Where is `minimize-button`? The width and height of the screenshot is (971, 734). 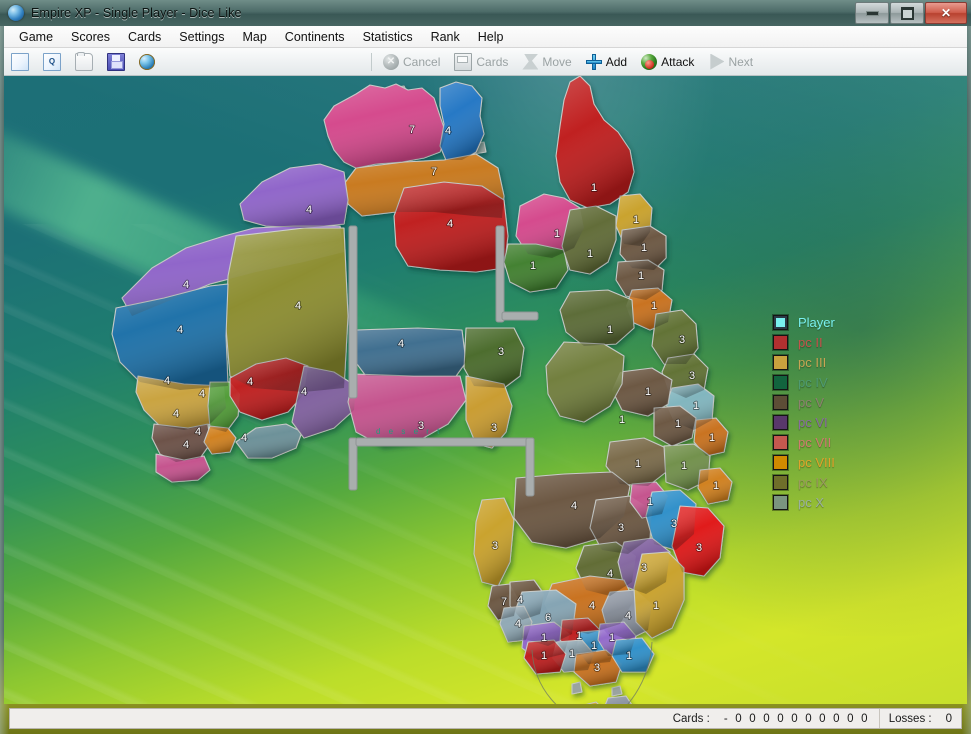
minimize-button is located at coordinates (872, 13).